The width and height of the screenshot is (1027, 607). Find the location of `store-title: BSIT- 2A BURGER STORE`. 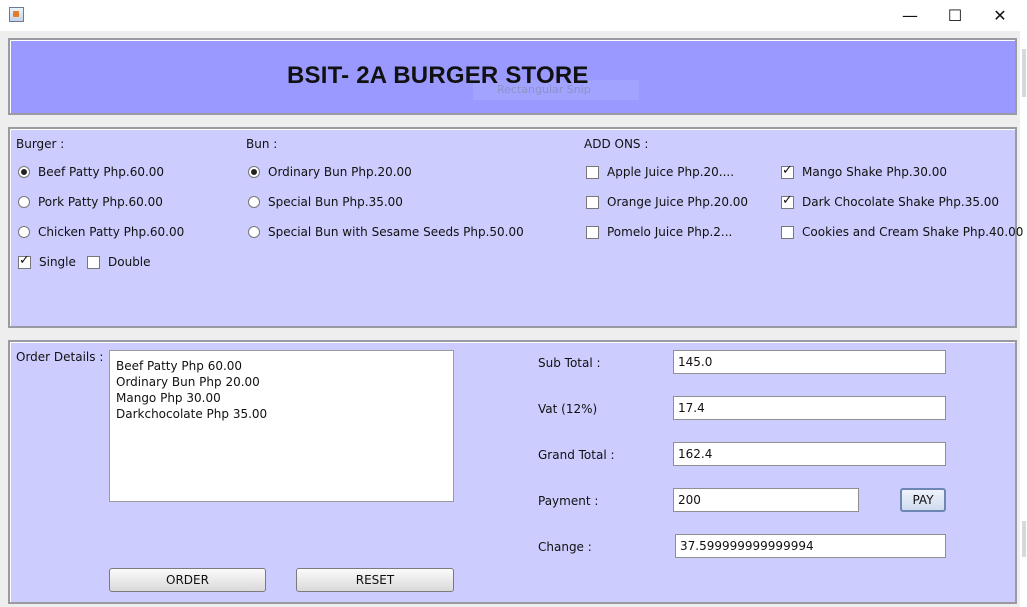

store-title: BSIT- 2A BURGER STORE is located at coordinates (438, 75).